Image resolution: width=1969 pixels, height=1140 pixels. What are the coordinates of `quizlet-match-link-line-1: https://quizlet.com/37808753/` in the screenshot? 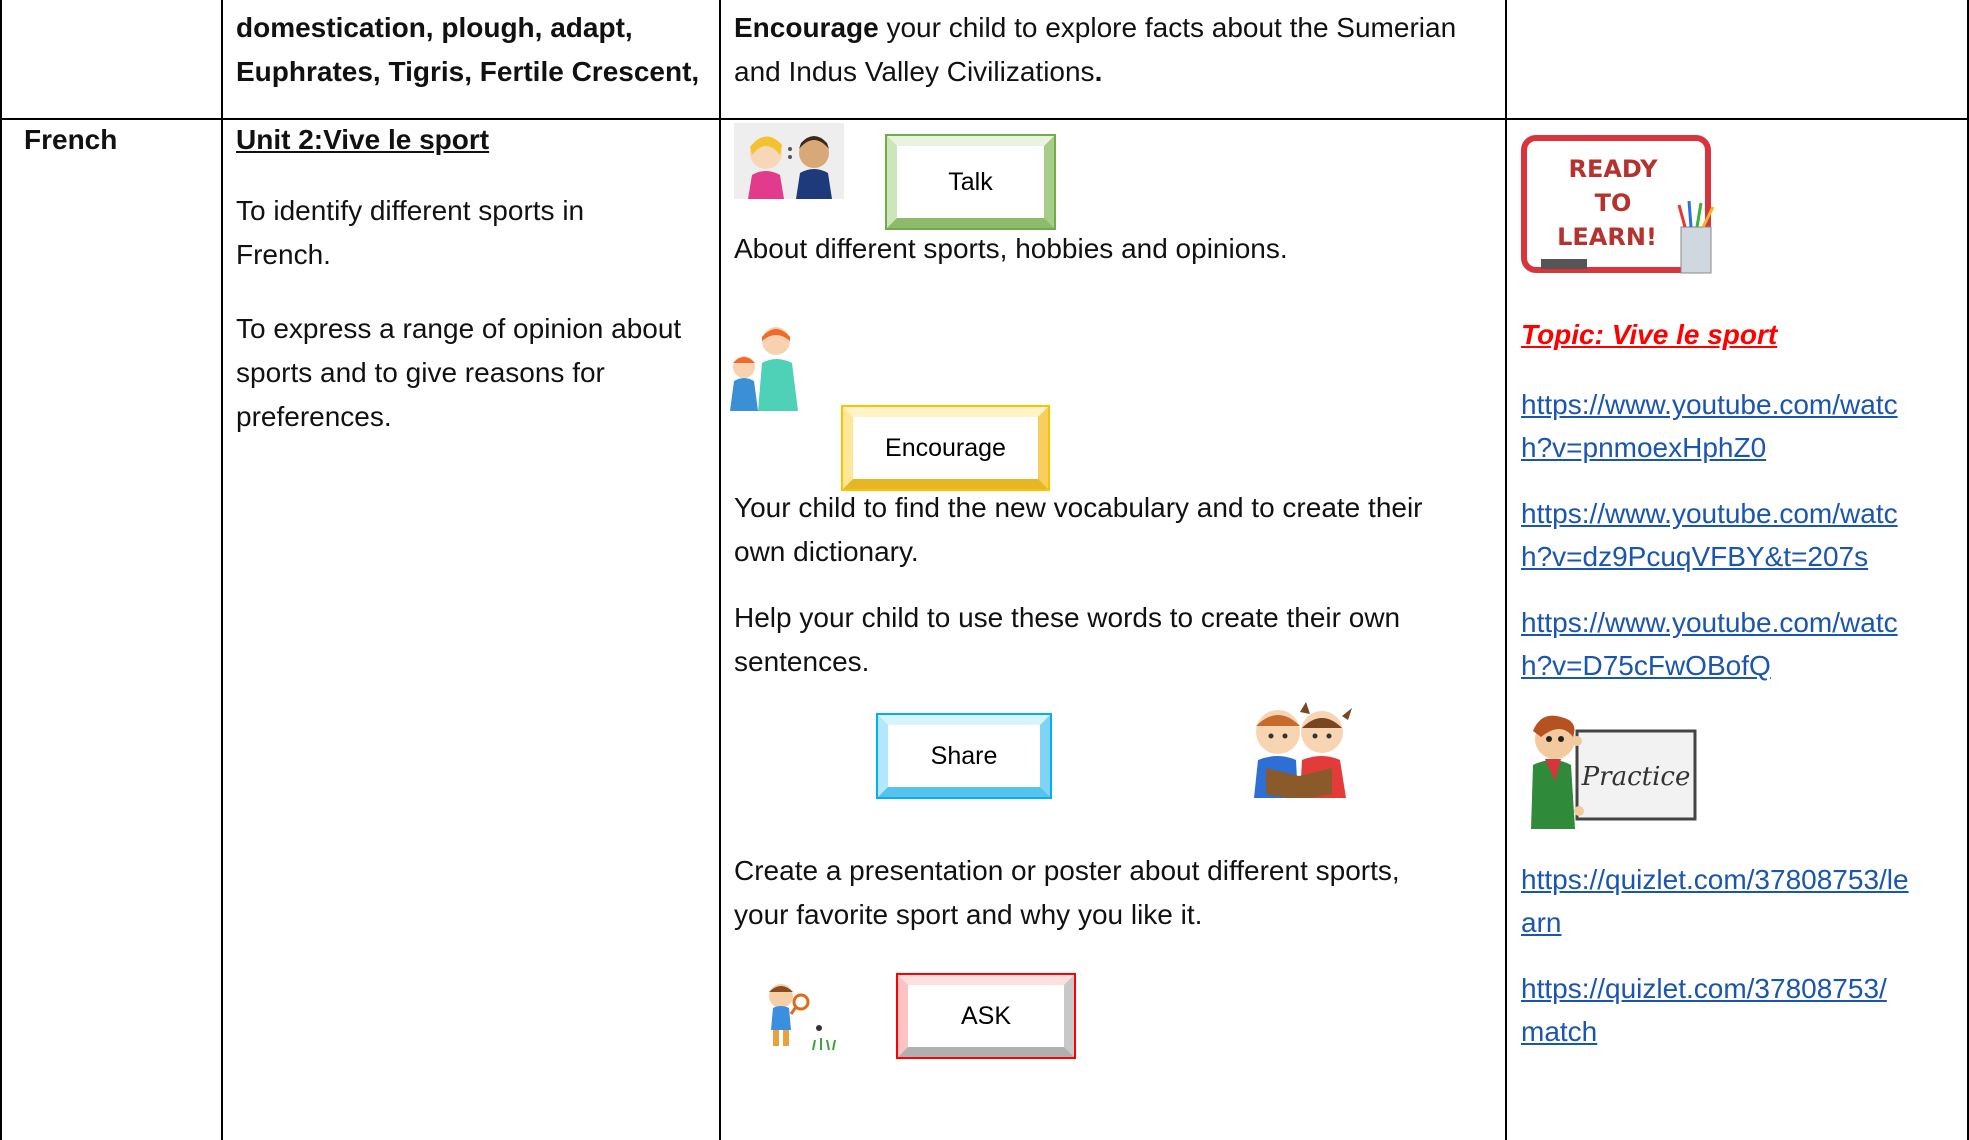 It's located at (1704, 988).